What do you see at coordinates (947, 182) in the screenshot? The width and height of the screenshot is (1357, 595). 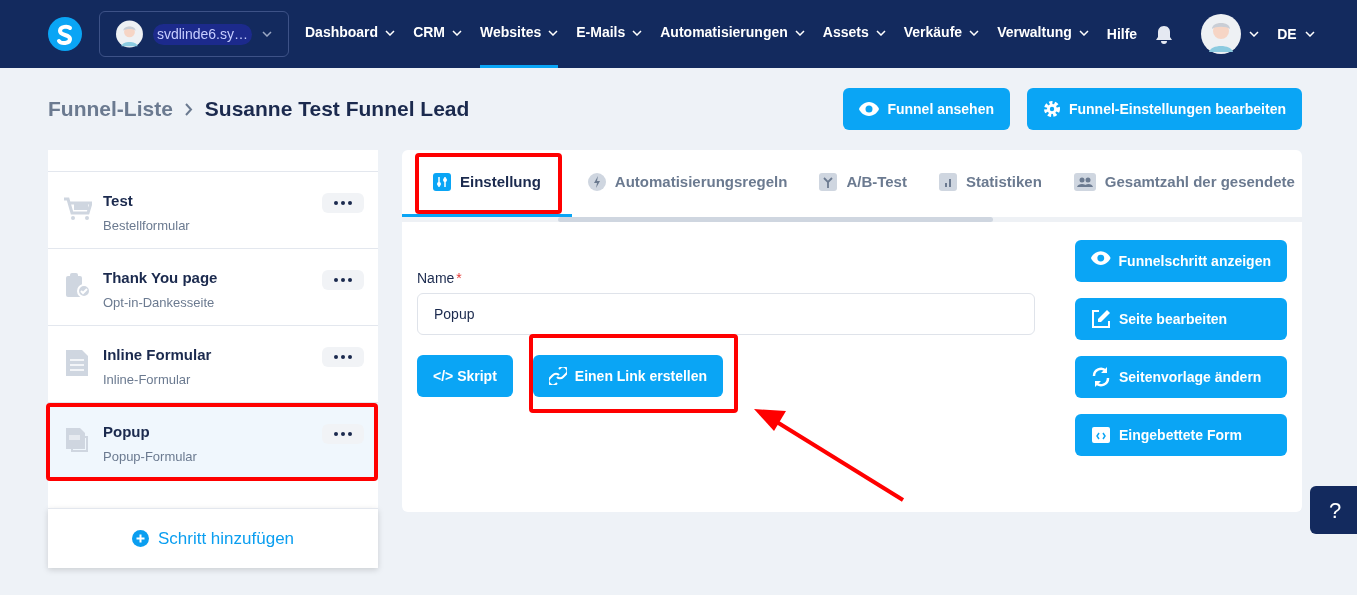 I see `chart-icon` at bounding box center [947, 182].